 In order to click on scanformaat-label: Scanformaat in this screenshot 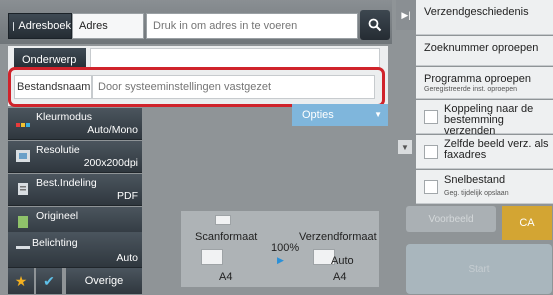, I will do `click(226, 237)`.